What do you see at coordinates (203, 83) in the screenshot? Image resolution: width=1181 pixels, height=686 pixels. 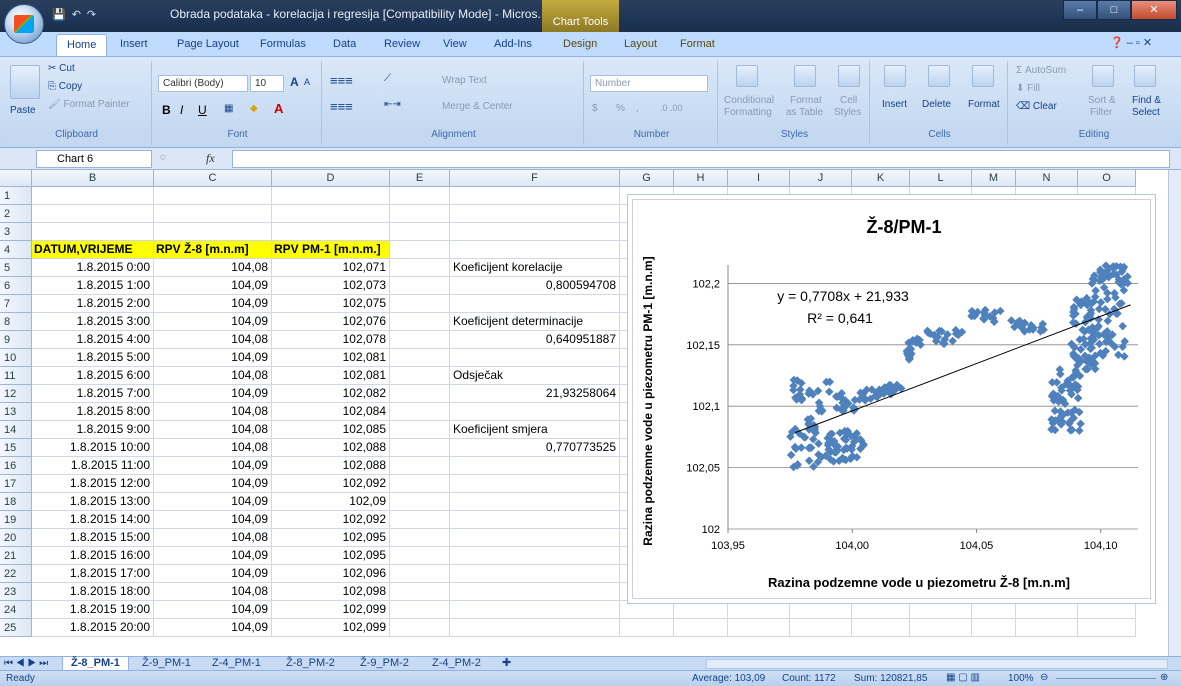 I see `font-name-select: Calibri (Body)` at bounding box center [203, 83].